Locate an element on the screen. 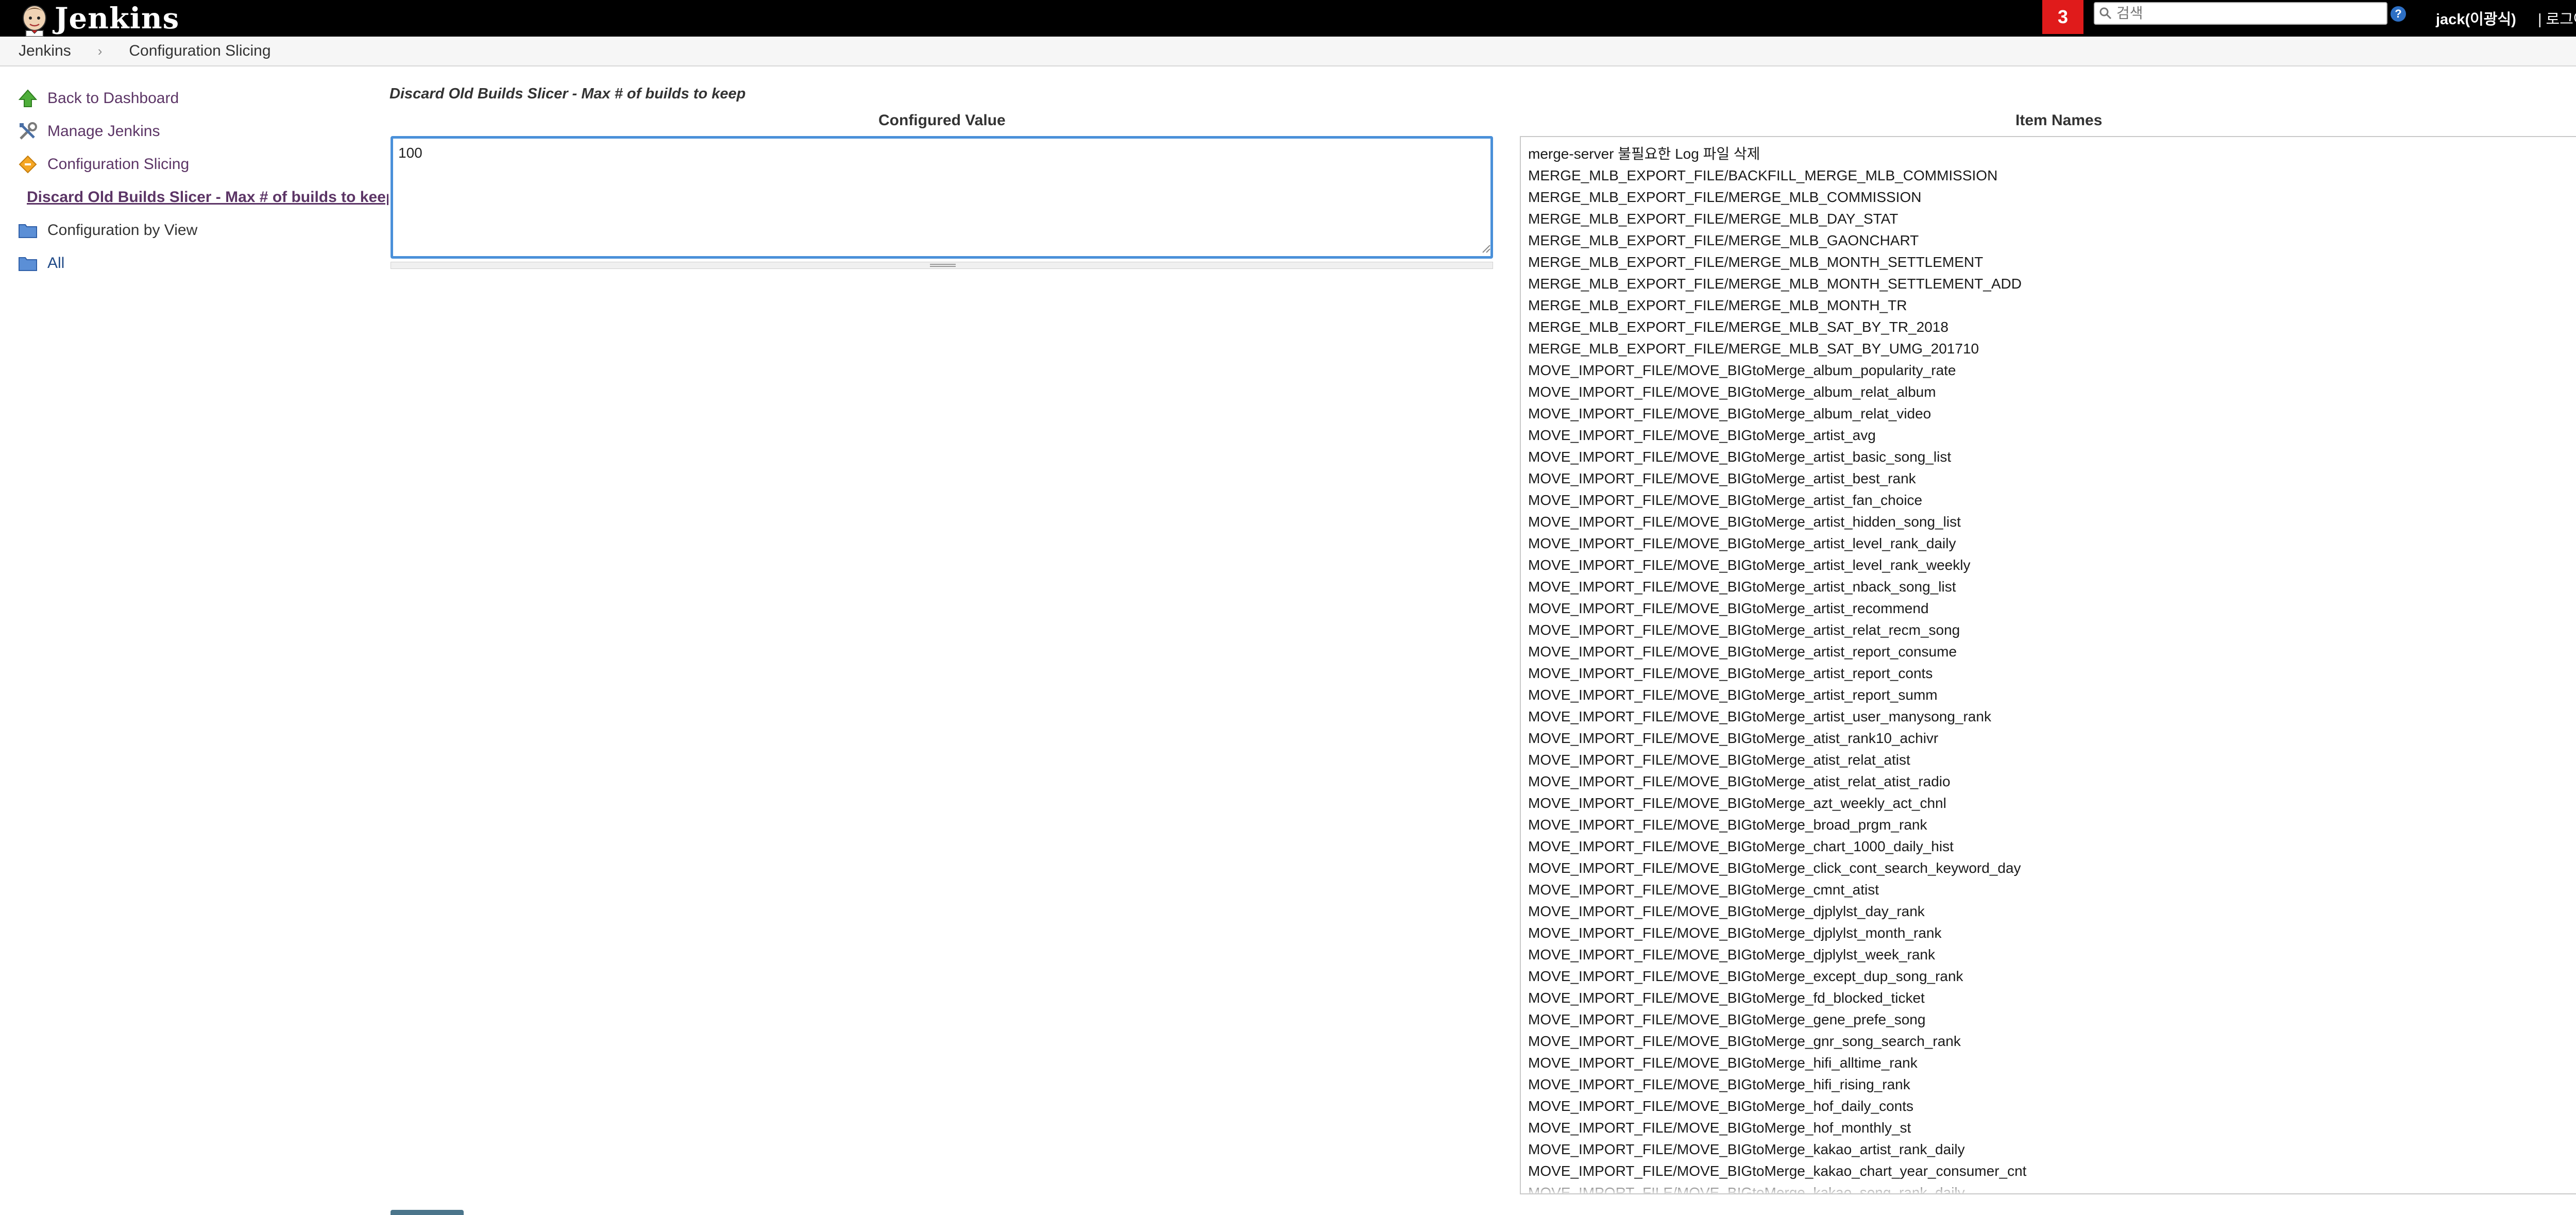 The image size is (2576, 1215). task-label: Manage Jenkins is located at coordinates (103, 131).